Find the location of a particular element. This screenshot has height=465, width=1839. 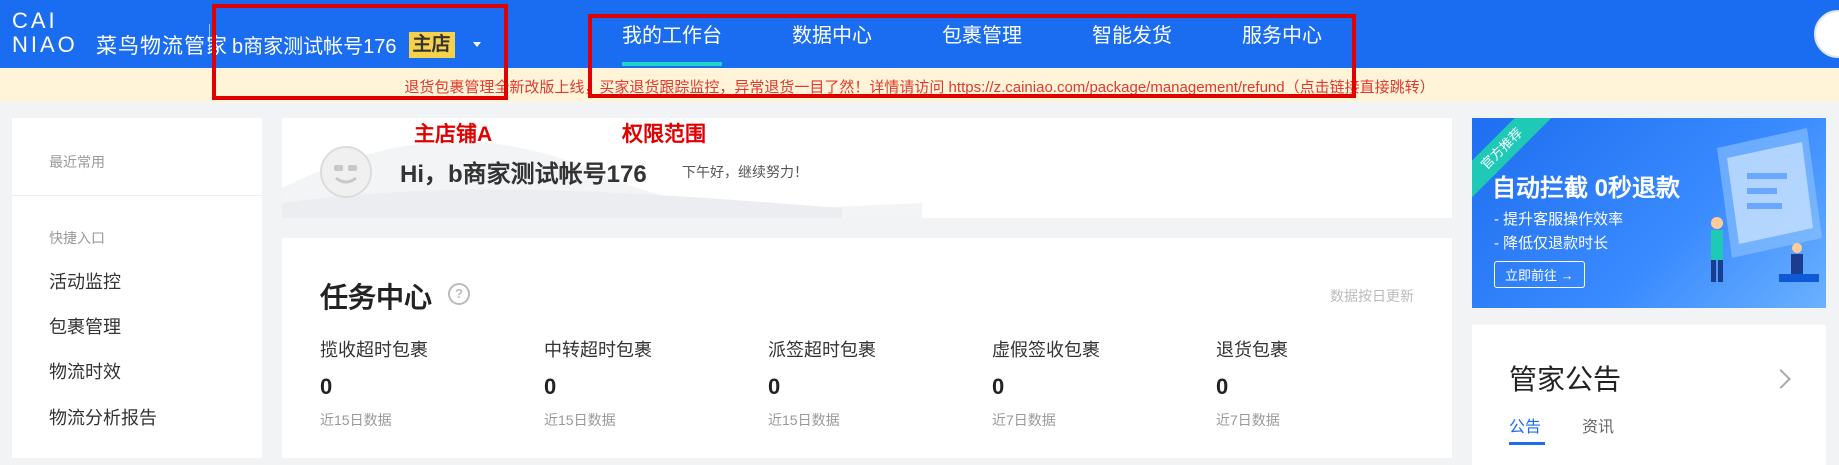

tab-announcements: 公告 is located at coordinates (1525, 425).